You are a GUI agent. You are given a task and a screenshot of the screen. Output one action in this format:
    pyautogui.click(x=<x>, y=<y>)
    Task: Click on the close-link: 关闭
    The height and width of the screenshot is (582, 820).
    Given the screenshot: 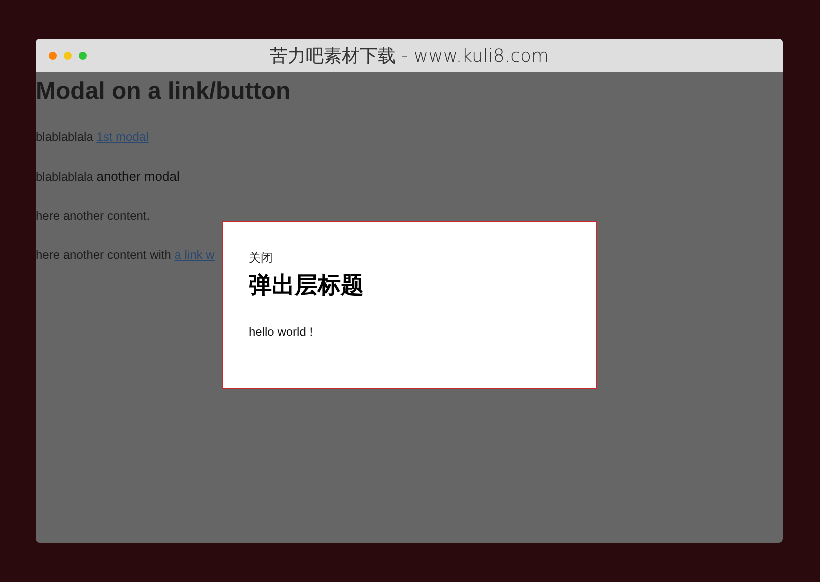 What is the action you would take?
    pyautogui.click(x=261, y=258)
    